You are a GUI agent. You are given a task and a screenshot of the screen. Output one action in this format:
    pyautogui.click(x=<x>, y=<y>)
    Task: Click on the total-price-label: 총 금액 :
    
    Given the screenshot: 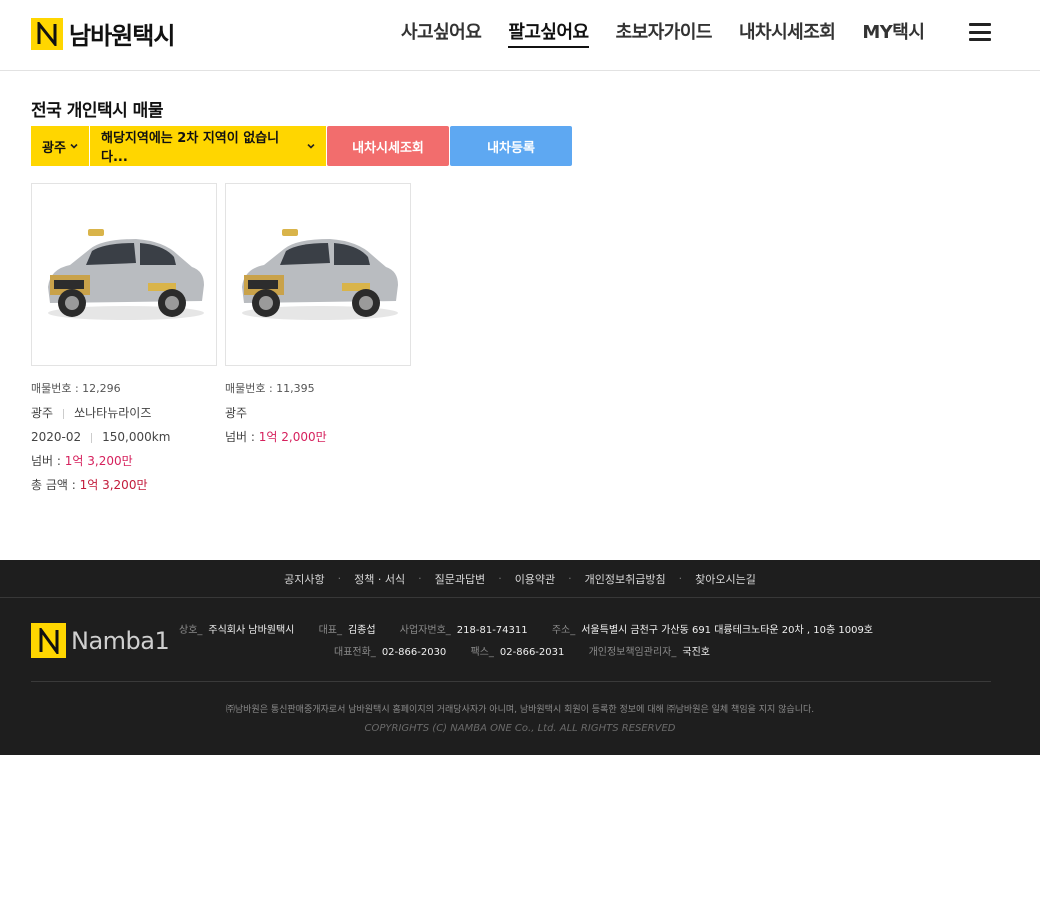 What is the action you would take?
    pyautogui.click(x=55, y=485)
    